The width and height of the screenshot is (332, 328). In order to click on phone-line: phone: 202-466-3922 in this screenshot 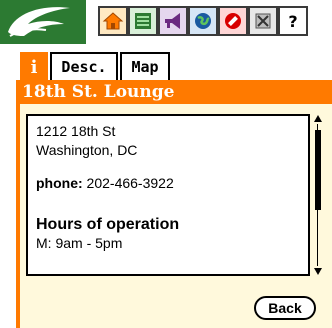, I will do `click(168, 183)`.